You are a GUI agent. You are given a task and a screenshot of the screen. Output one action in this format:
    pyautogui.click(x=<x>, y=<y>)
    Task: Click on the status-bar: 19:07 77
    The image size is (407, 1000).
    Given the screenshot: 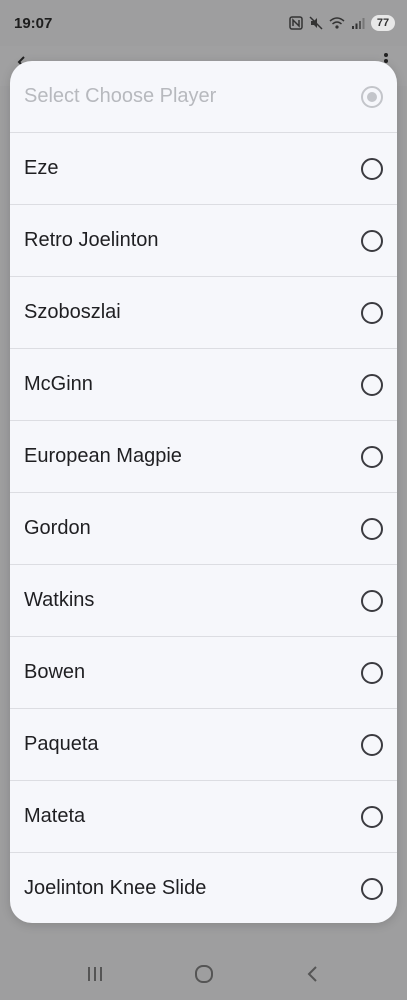 What is the action you would take?
    pyautogui.click(x=203, y=23)
    